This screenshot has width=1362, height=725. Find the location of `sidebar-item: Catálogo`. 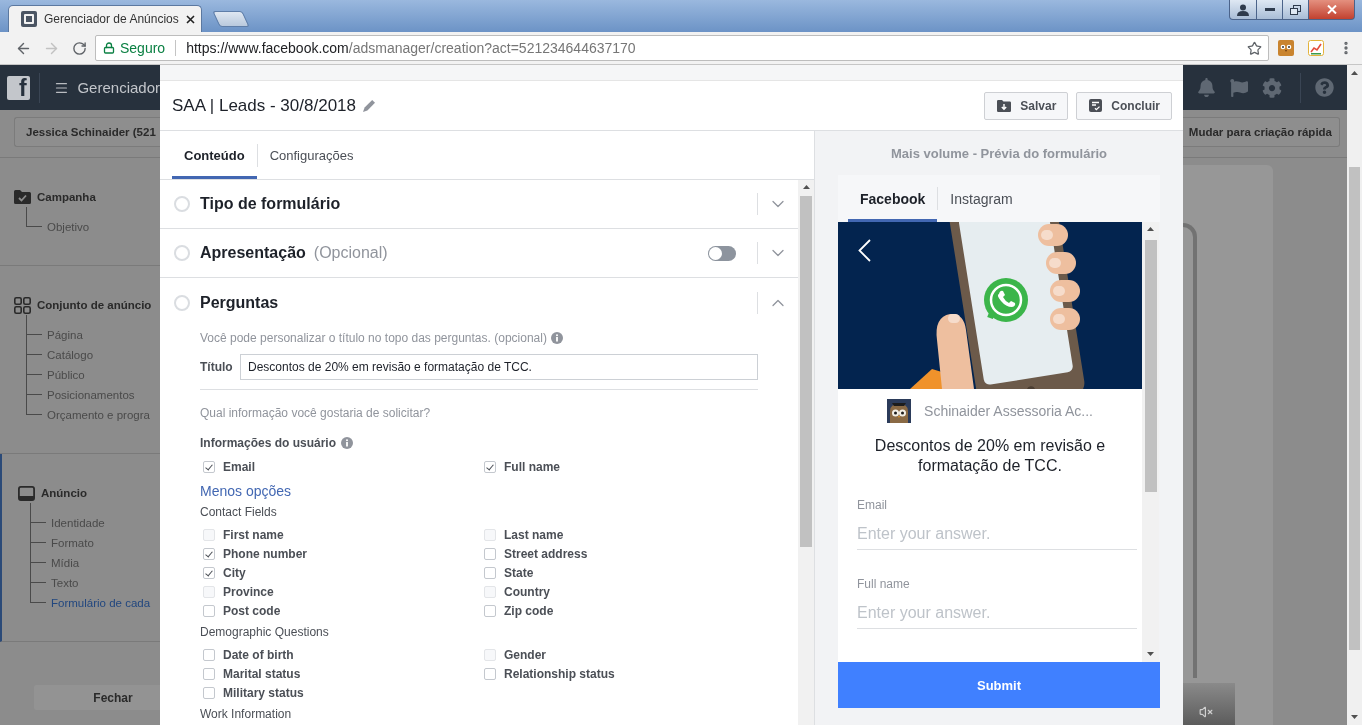

sidebar-item: Catálogo is located at coordinates (70, 355).